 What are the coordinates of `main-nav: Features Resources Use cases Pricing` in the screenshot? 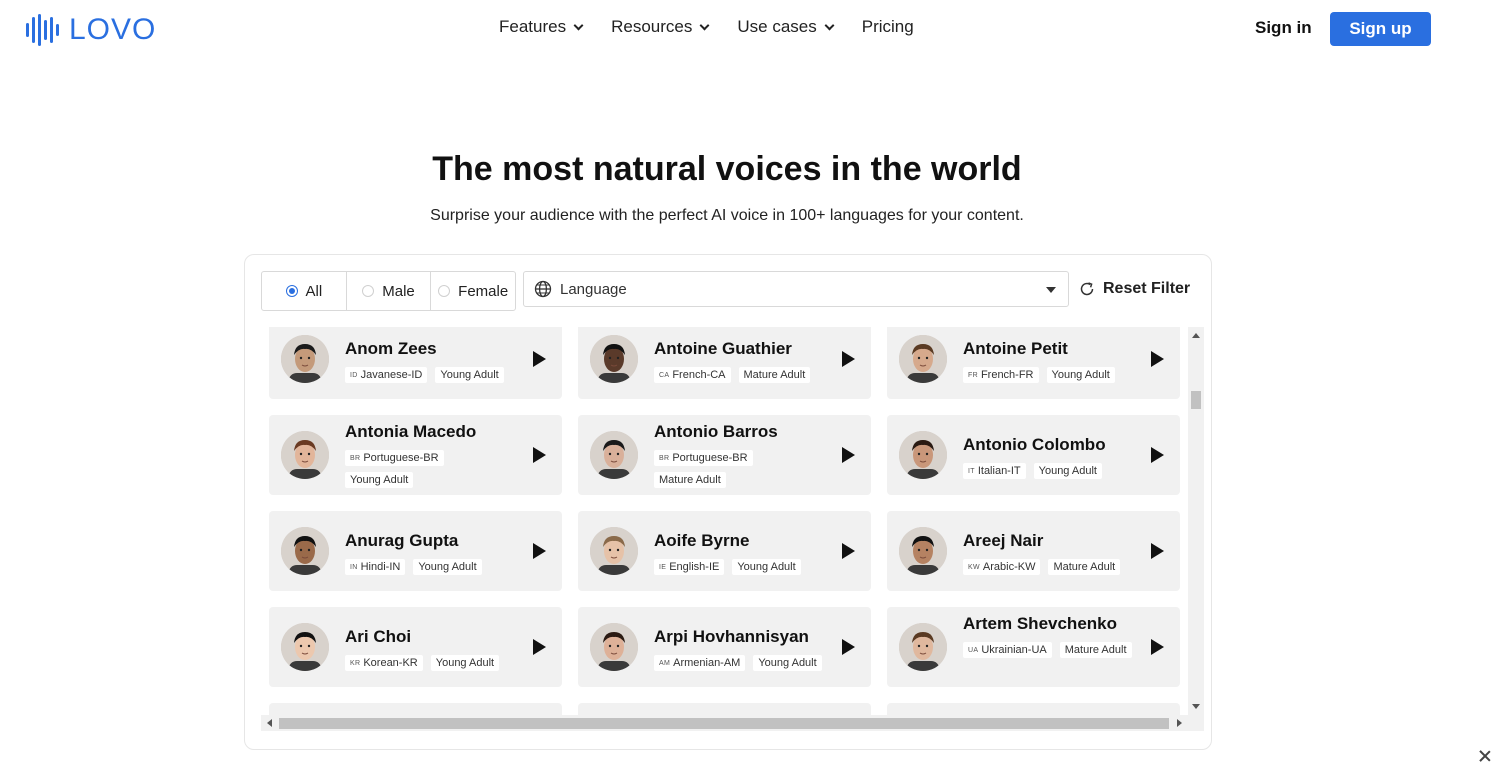 It's located at (706, 27).